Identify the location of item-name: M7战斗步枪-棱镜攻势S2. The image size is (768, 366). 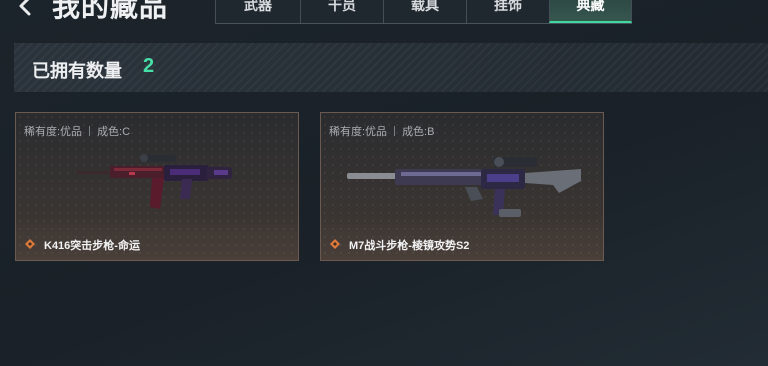
(409, 246).